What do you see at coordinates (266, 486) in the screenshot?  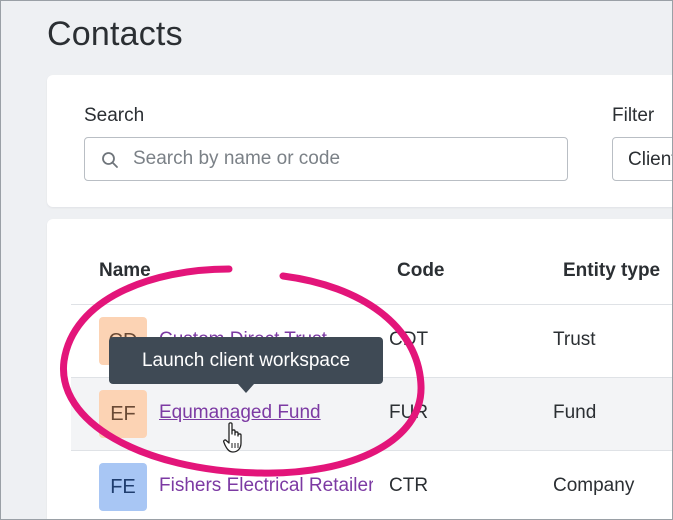 I see `client-name-link: Fishers Electrical Retailers` at bounding box center [266, 486].